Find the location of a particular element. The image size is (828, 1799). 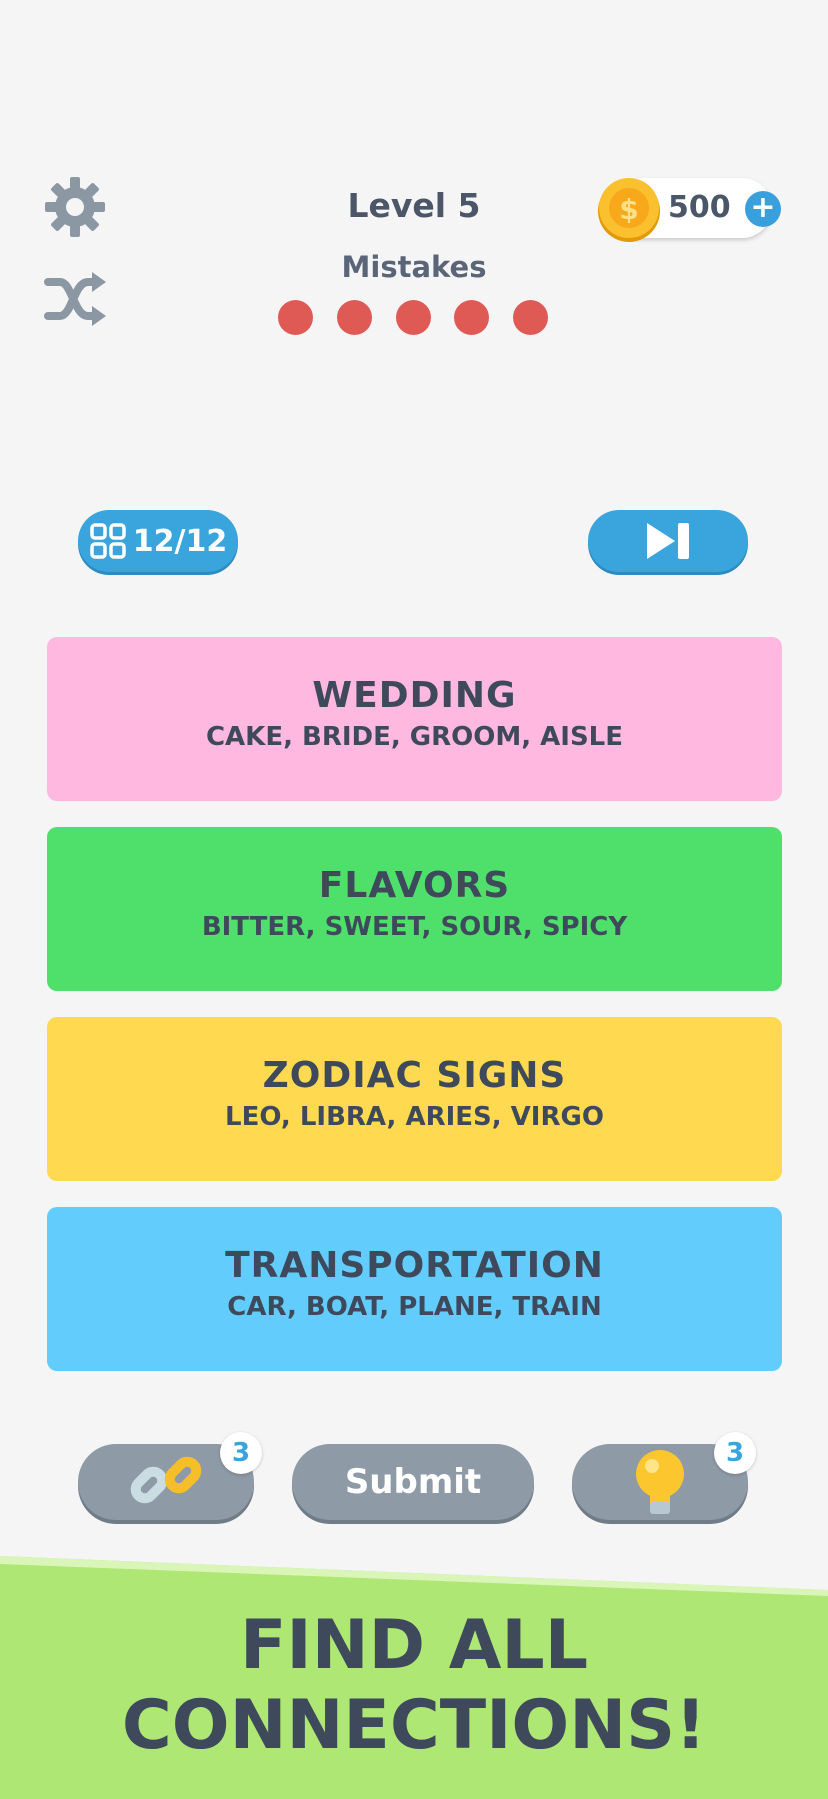

category-words: CAR, BOAT, PLANE, TRAIN is located at coordinates (414, 1307).